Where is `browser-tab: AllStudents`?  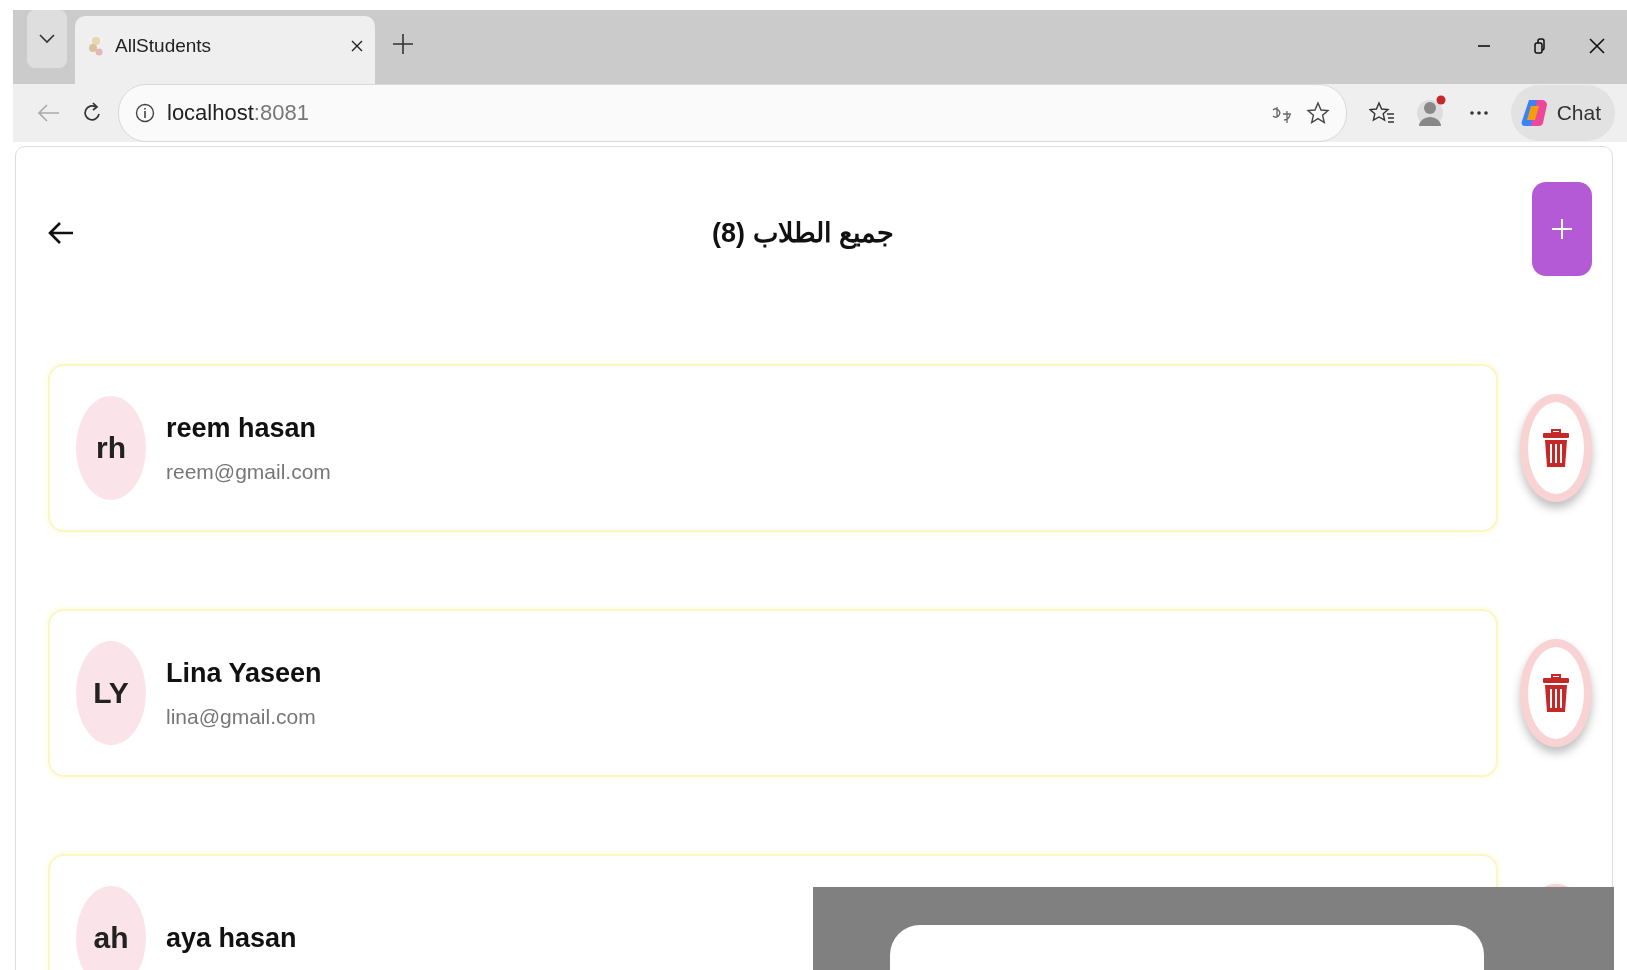
browser-tab: AllStudents is located at coordinates (225, 50).